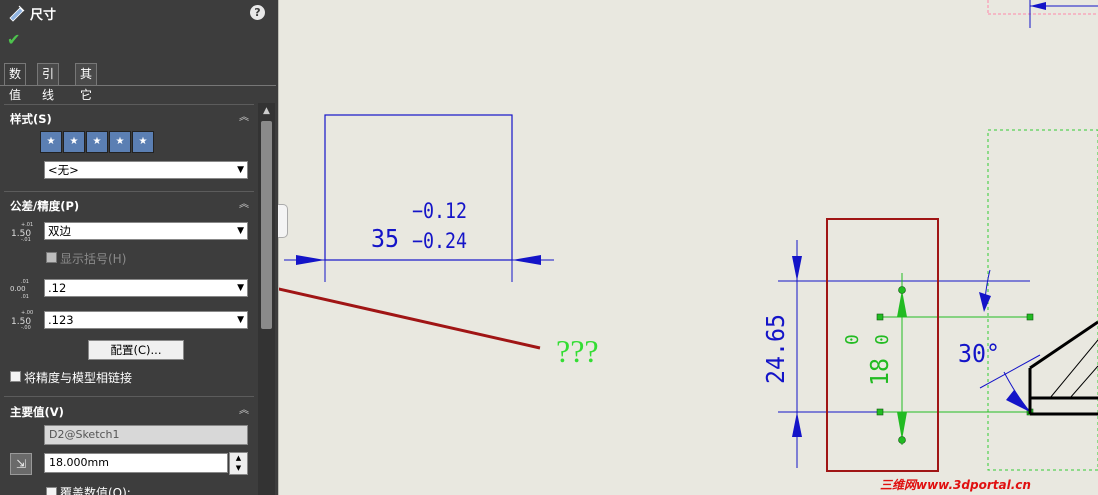  I want to click on question-marks: ???, so click(577, 351).